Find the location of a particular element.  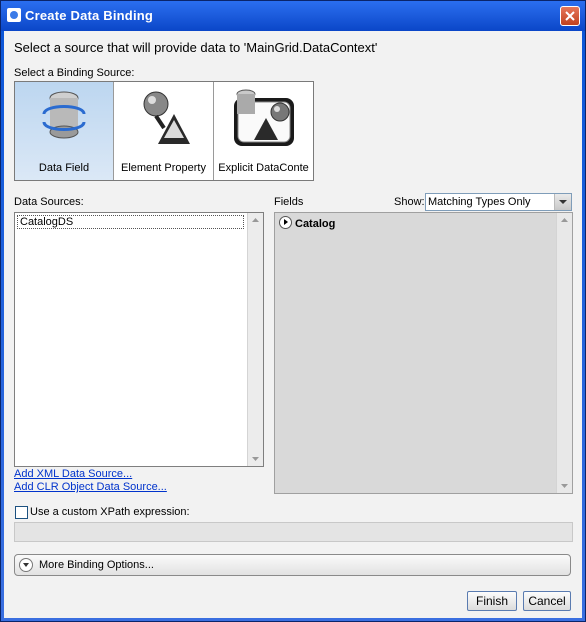

expand-chevron-icon is located at coordinates (26, 565).